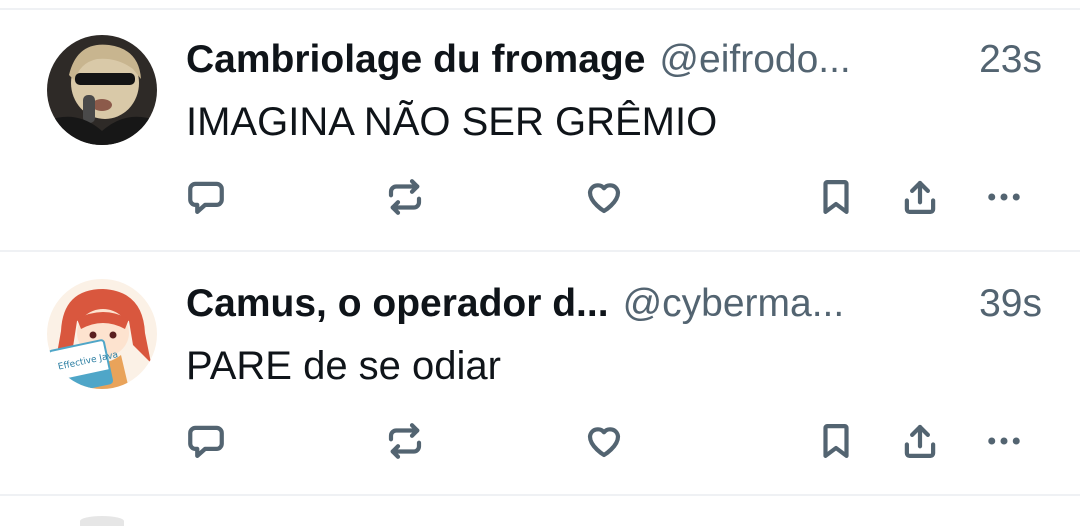 This screenshot has height=526, width=1080. Describe the element at coordinates (1010, 304) in the screenshot. I see `timestamp: 39s` at that location.